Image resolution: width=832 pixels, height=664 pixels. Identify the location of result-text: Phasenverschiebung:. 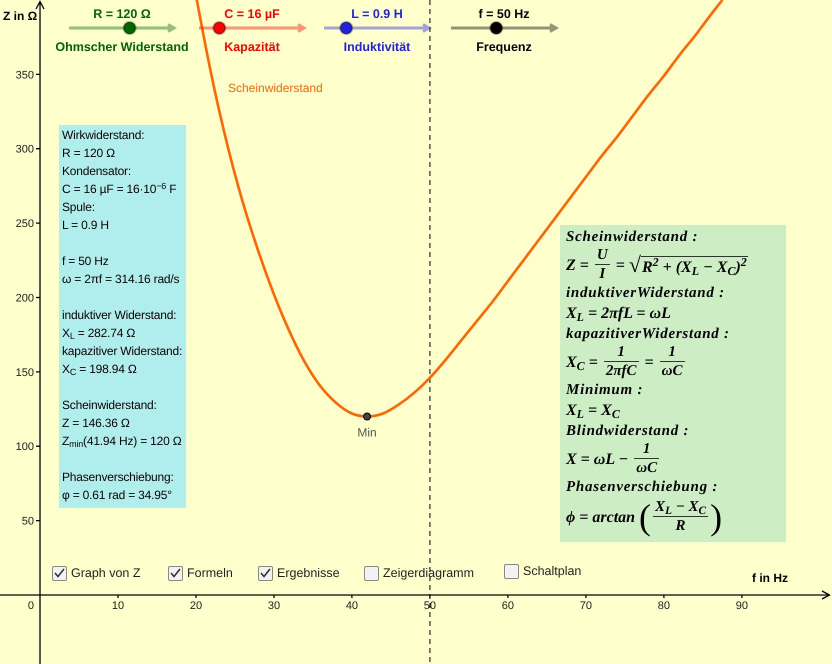
(118, 477).